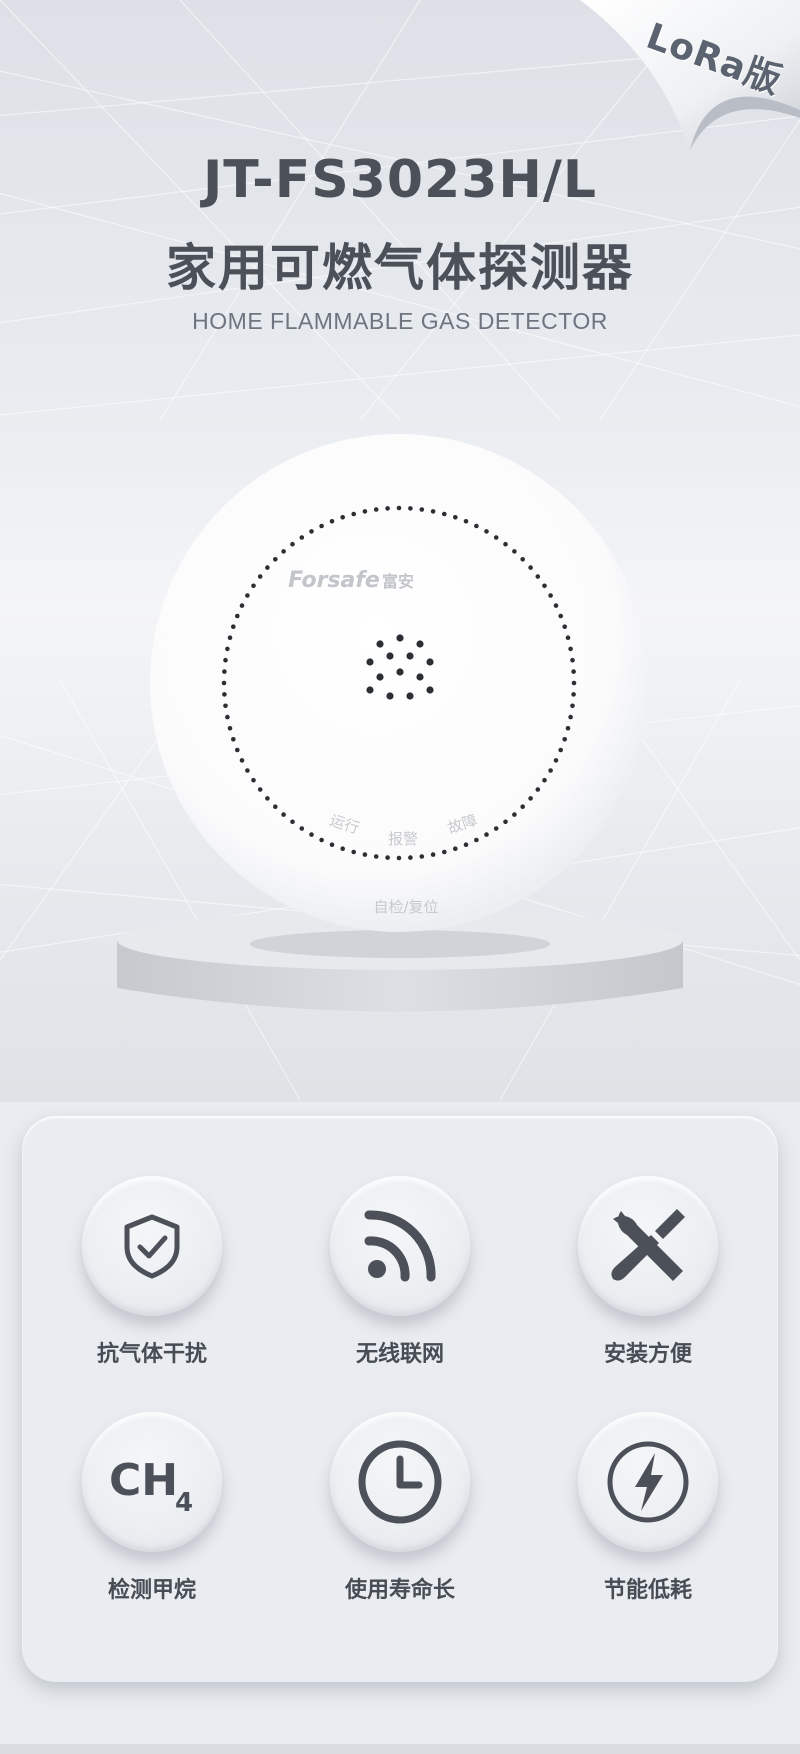  Describe the element at coordinates (143, 1480) in the screenshot. I see `svg-text: CH` at that location.